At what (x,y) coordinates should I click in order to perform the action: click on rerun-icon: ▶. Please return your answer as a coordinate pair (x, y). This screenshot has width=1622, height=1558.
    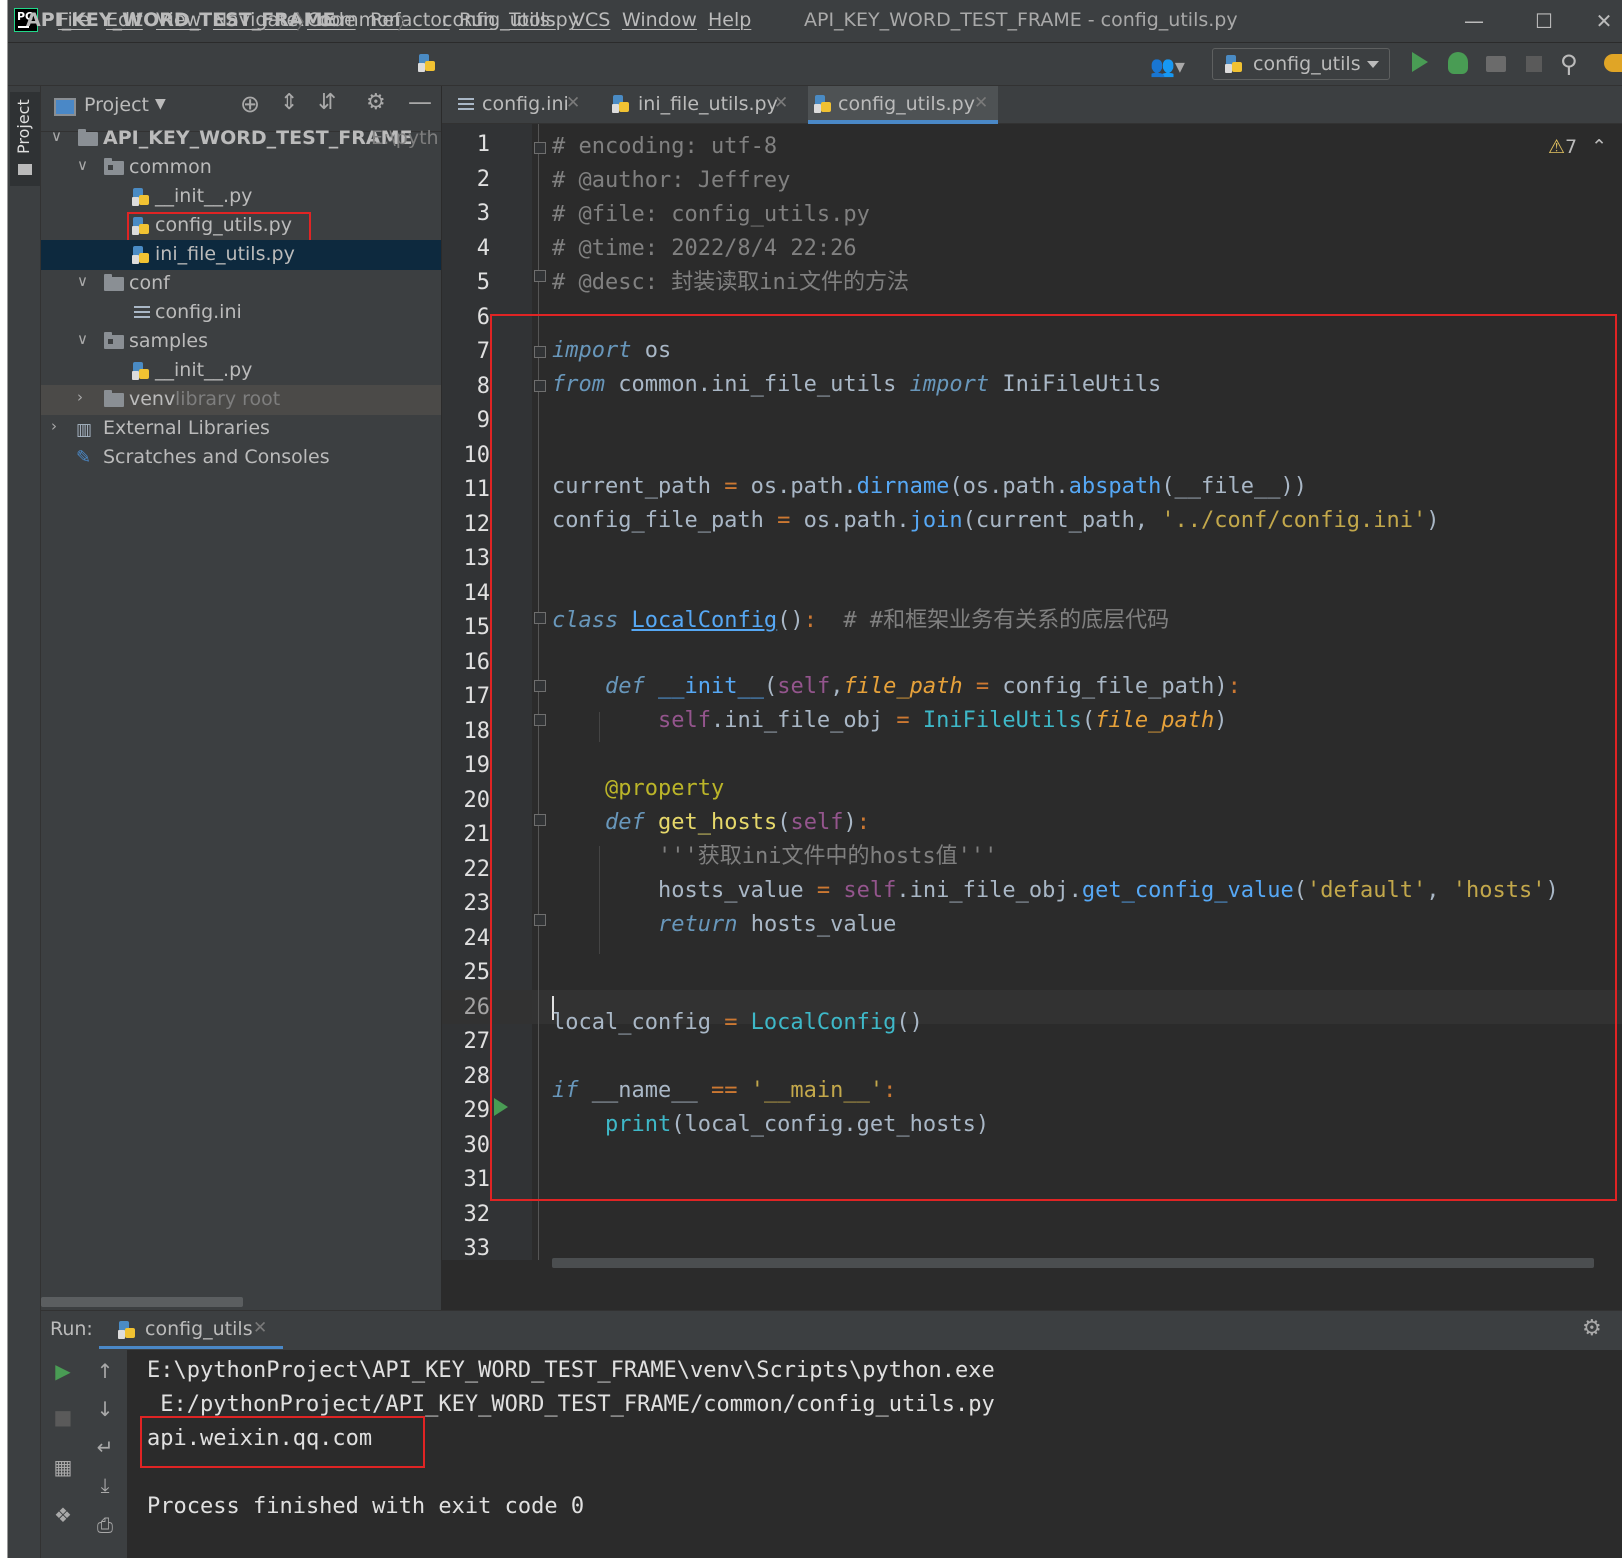
    Looking at the image, I should click on (63, 1371).